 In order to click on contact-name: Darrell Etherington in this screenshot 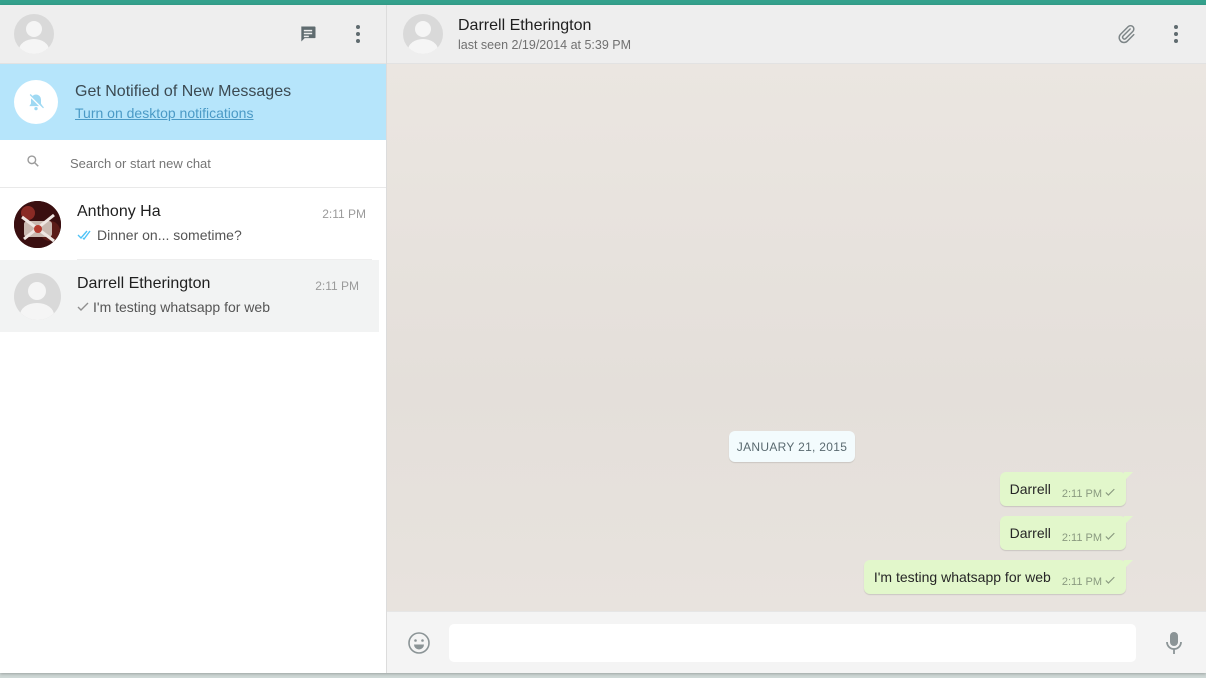, I will do `click(544, 26)`.